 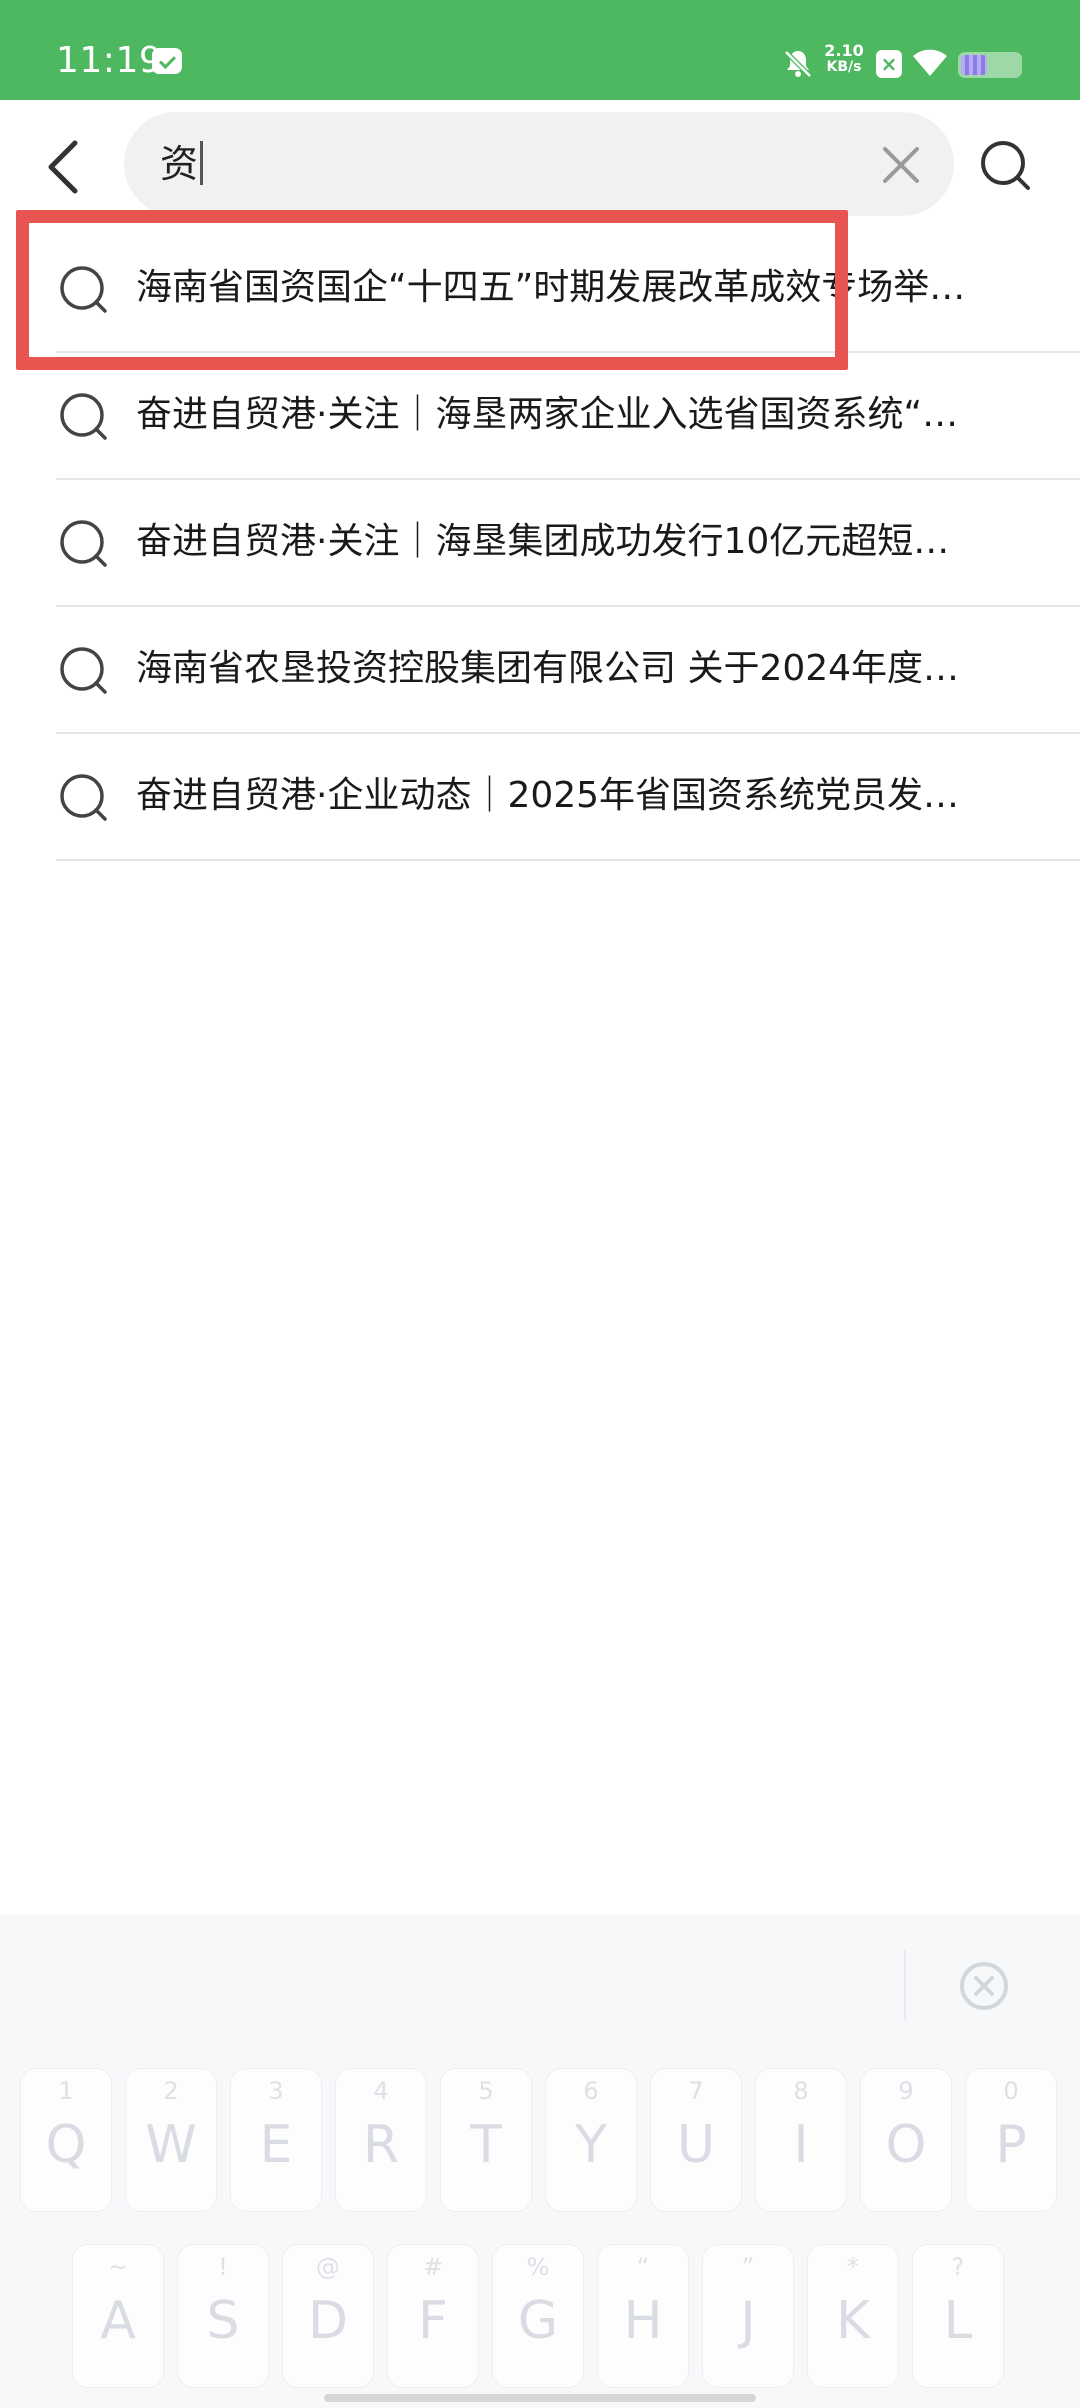 I want to click on key-label: I, so click(x=801, y=2145).